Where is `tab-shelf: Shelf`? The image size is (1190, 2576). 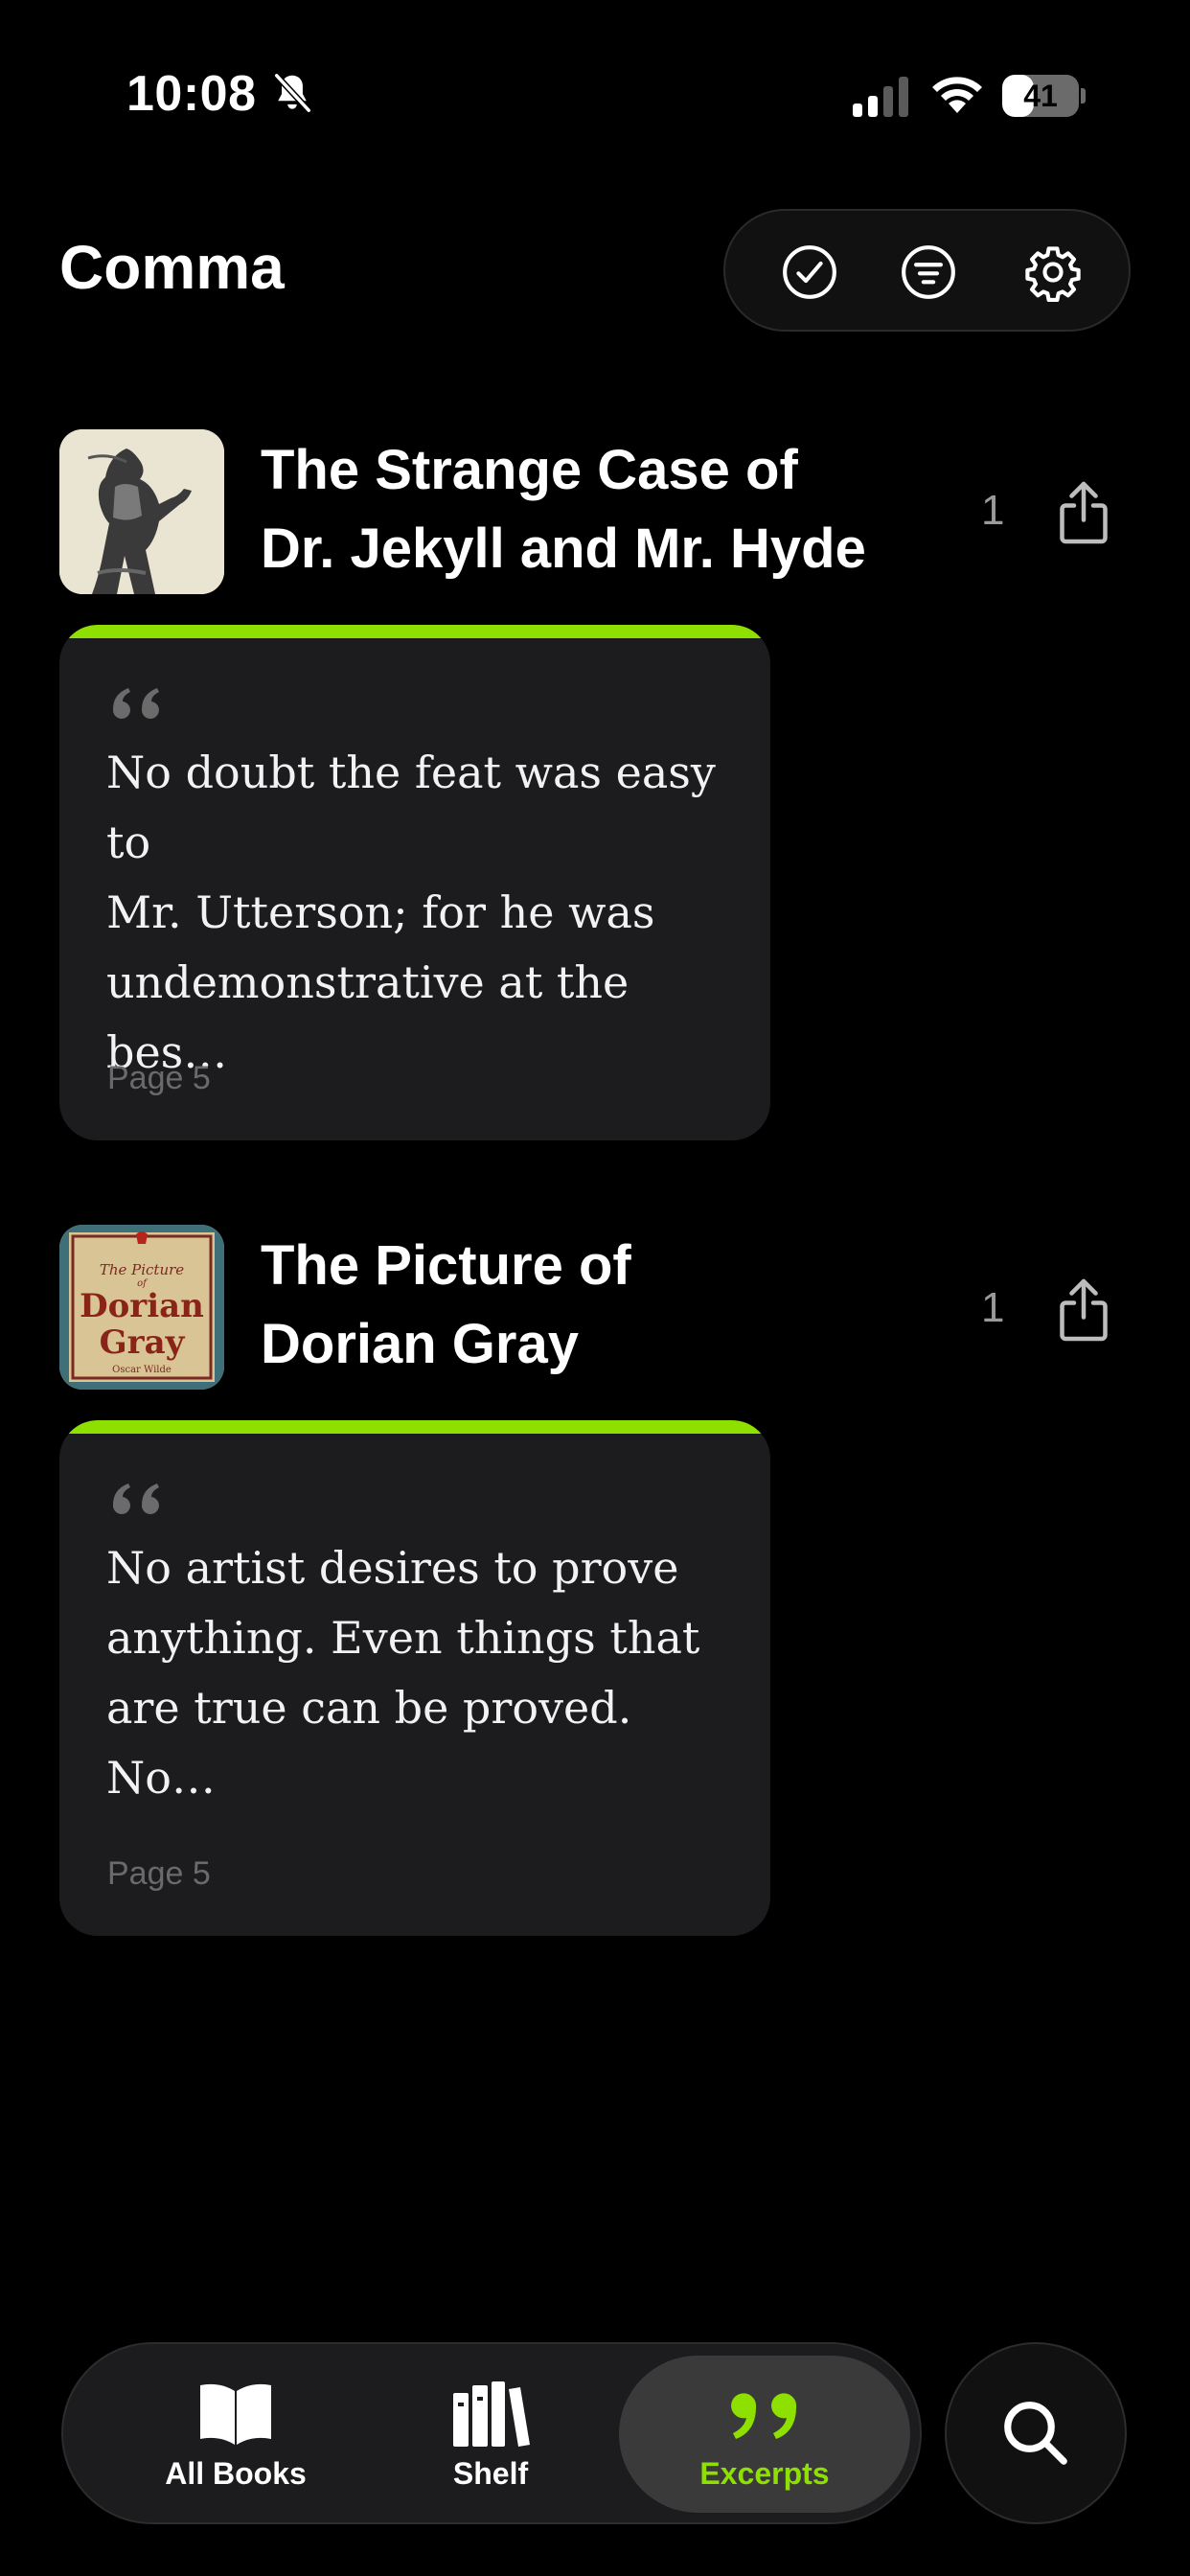
tab-shelf: Shelf is located at coordinates (491, 2435).